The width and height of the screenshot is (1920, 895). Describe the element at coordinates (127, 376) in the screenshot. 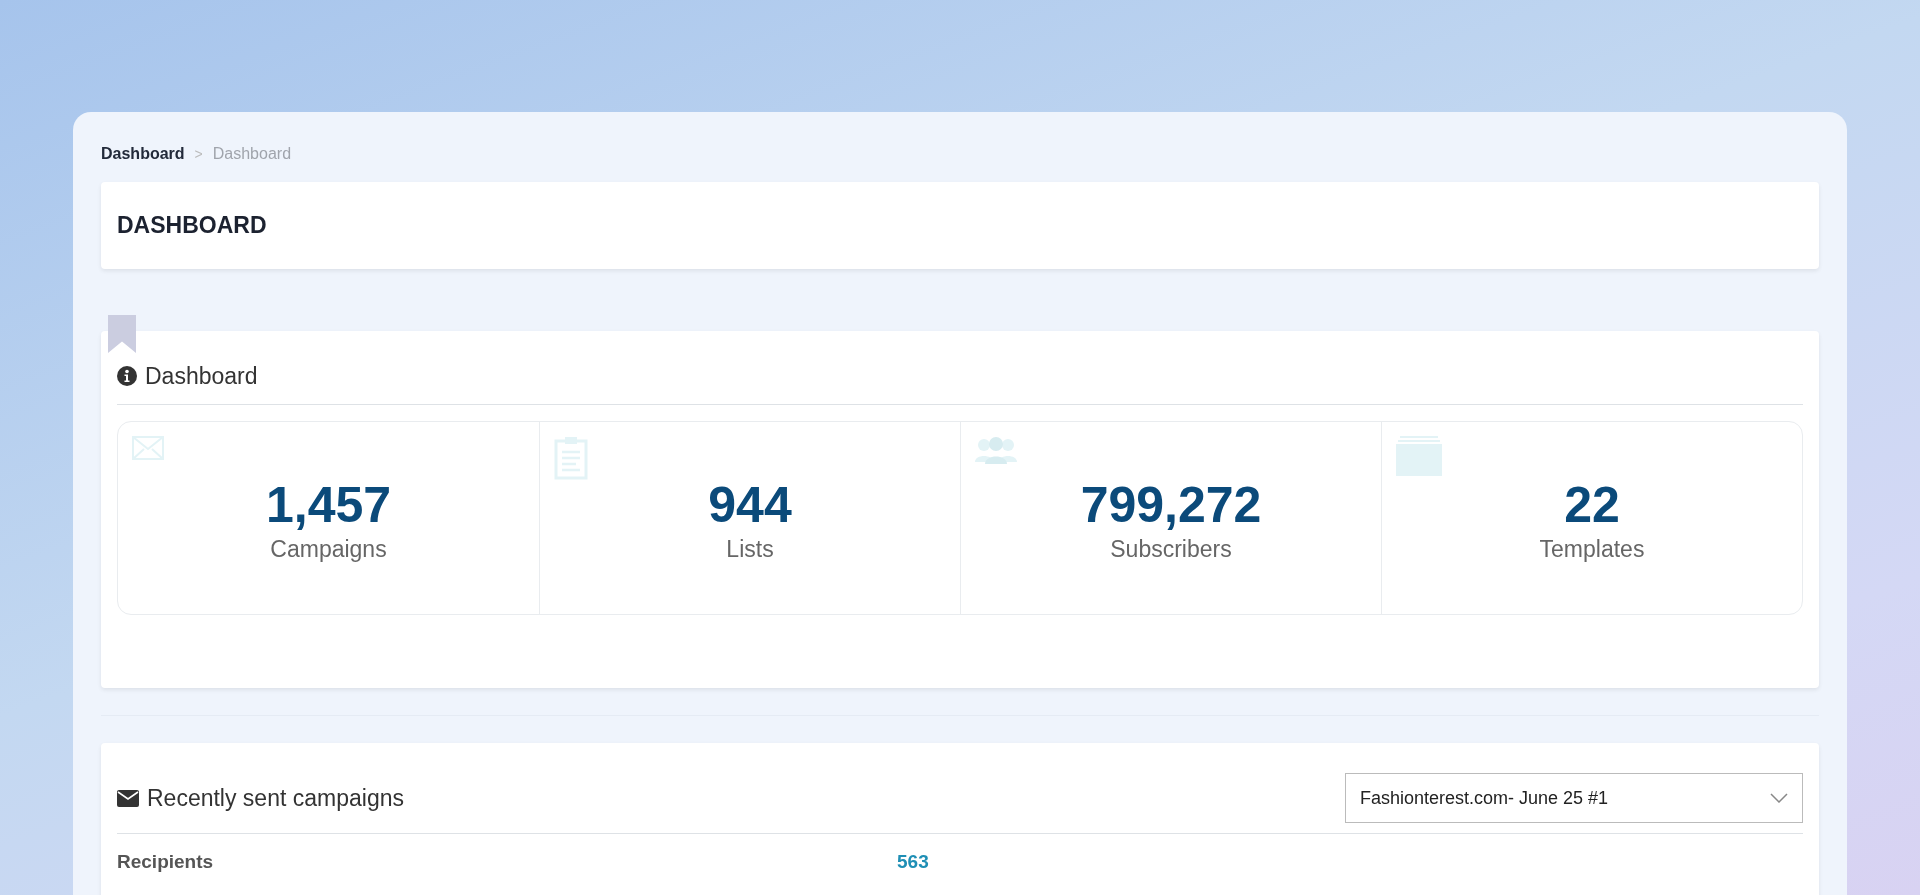

I see `info-icon` at that location.